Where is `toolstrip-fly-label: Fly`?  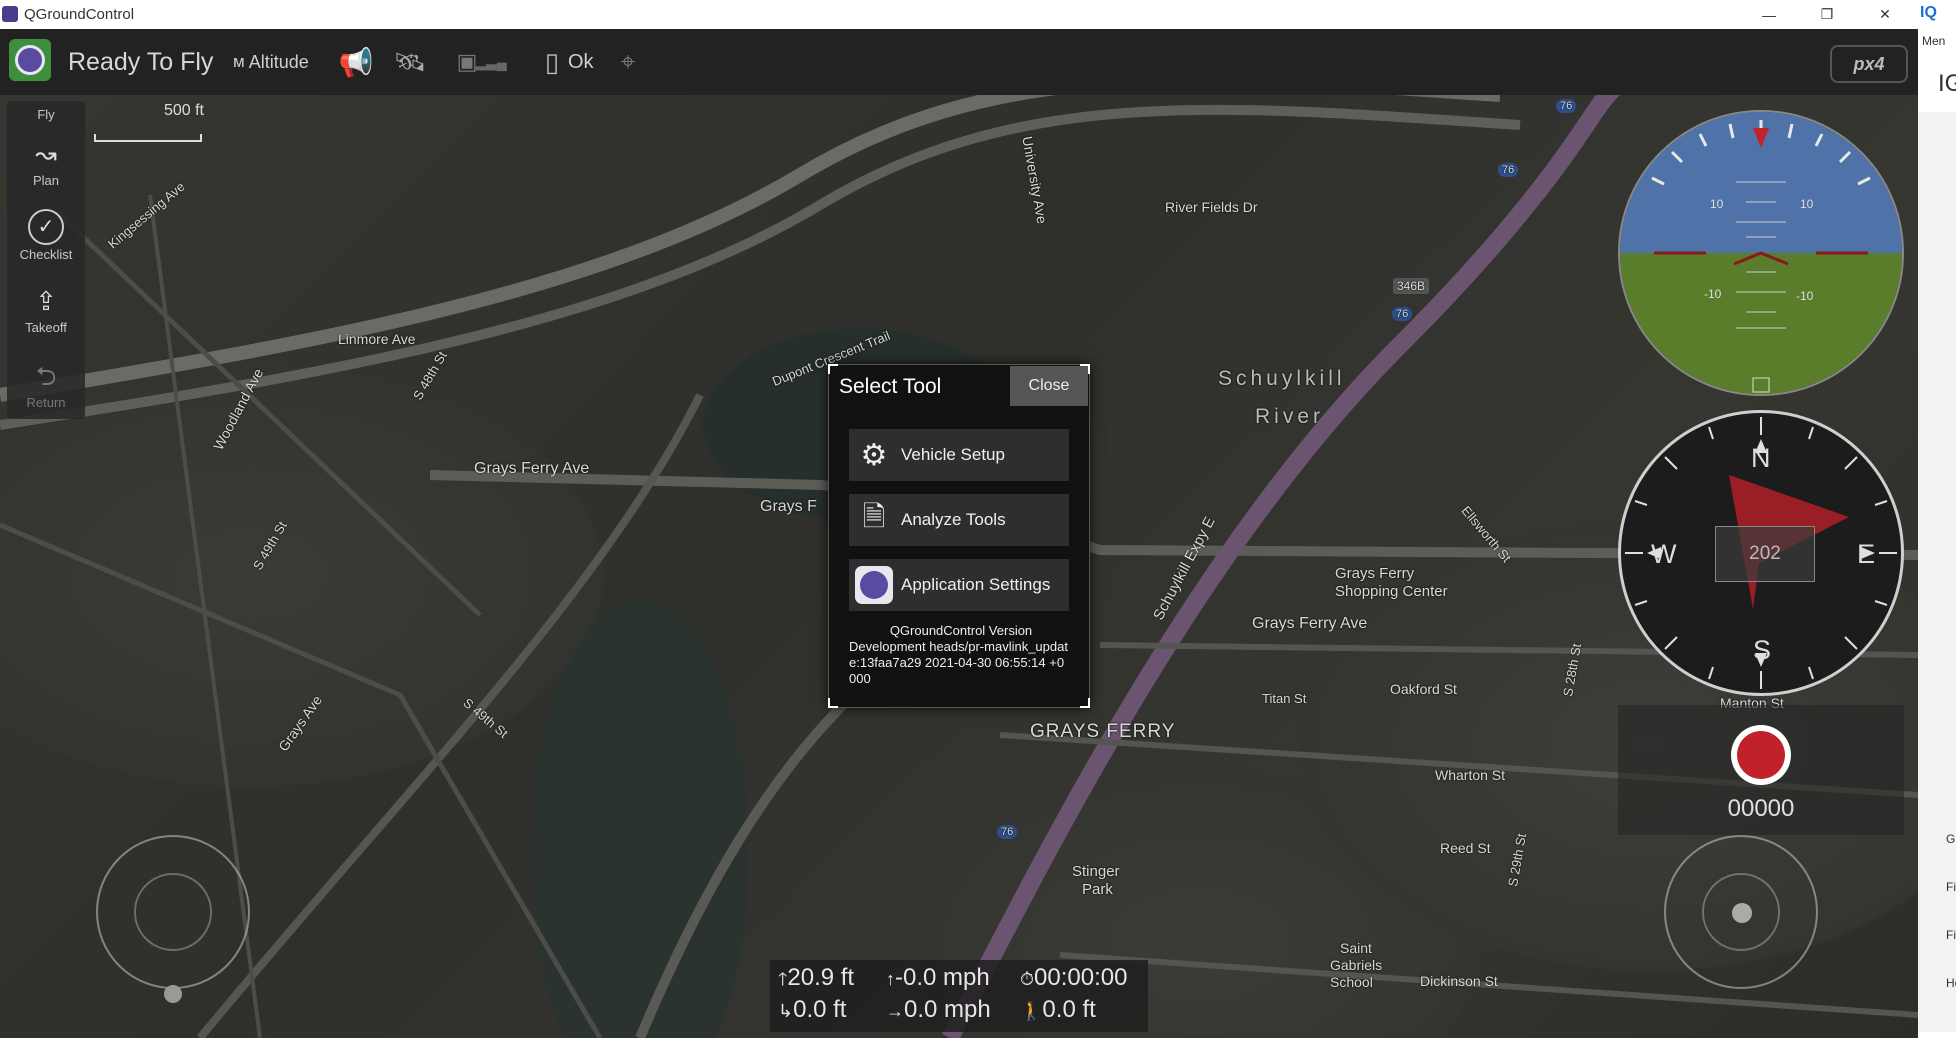 toolstrip-fly-label: Fly is located at coordinates (46, 114).